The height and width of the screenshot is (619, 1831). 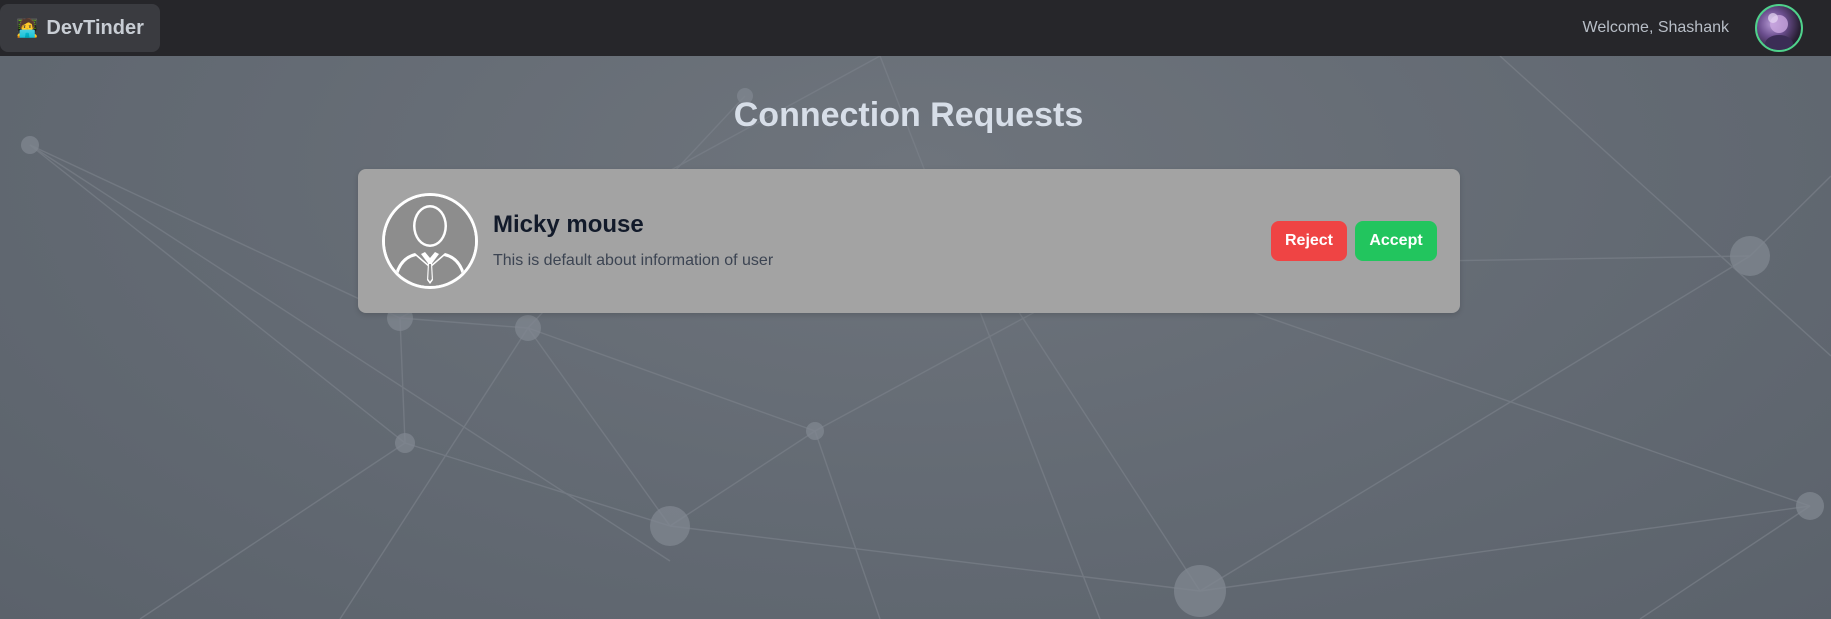 I want to click on page-title: Connection Requests, so click(x=908, y=115).